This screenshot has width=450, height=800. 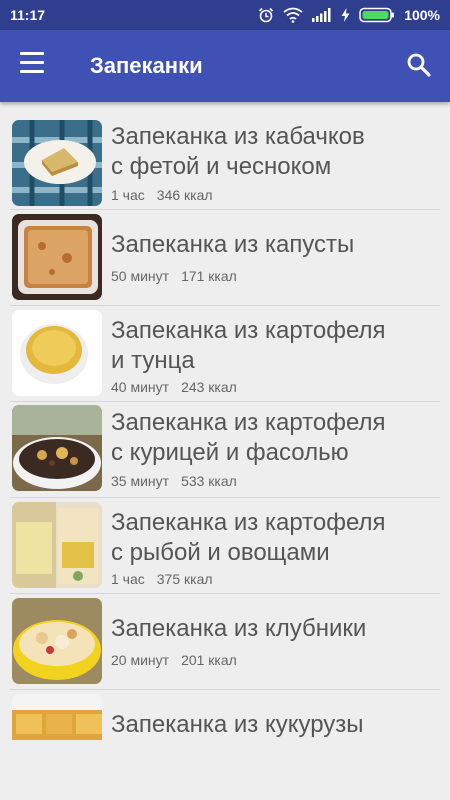 I want to click on recipe-time: 20 минут, so click(x=140, y=660).